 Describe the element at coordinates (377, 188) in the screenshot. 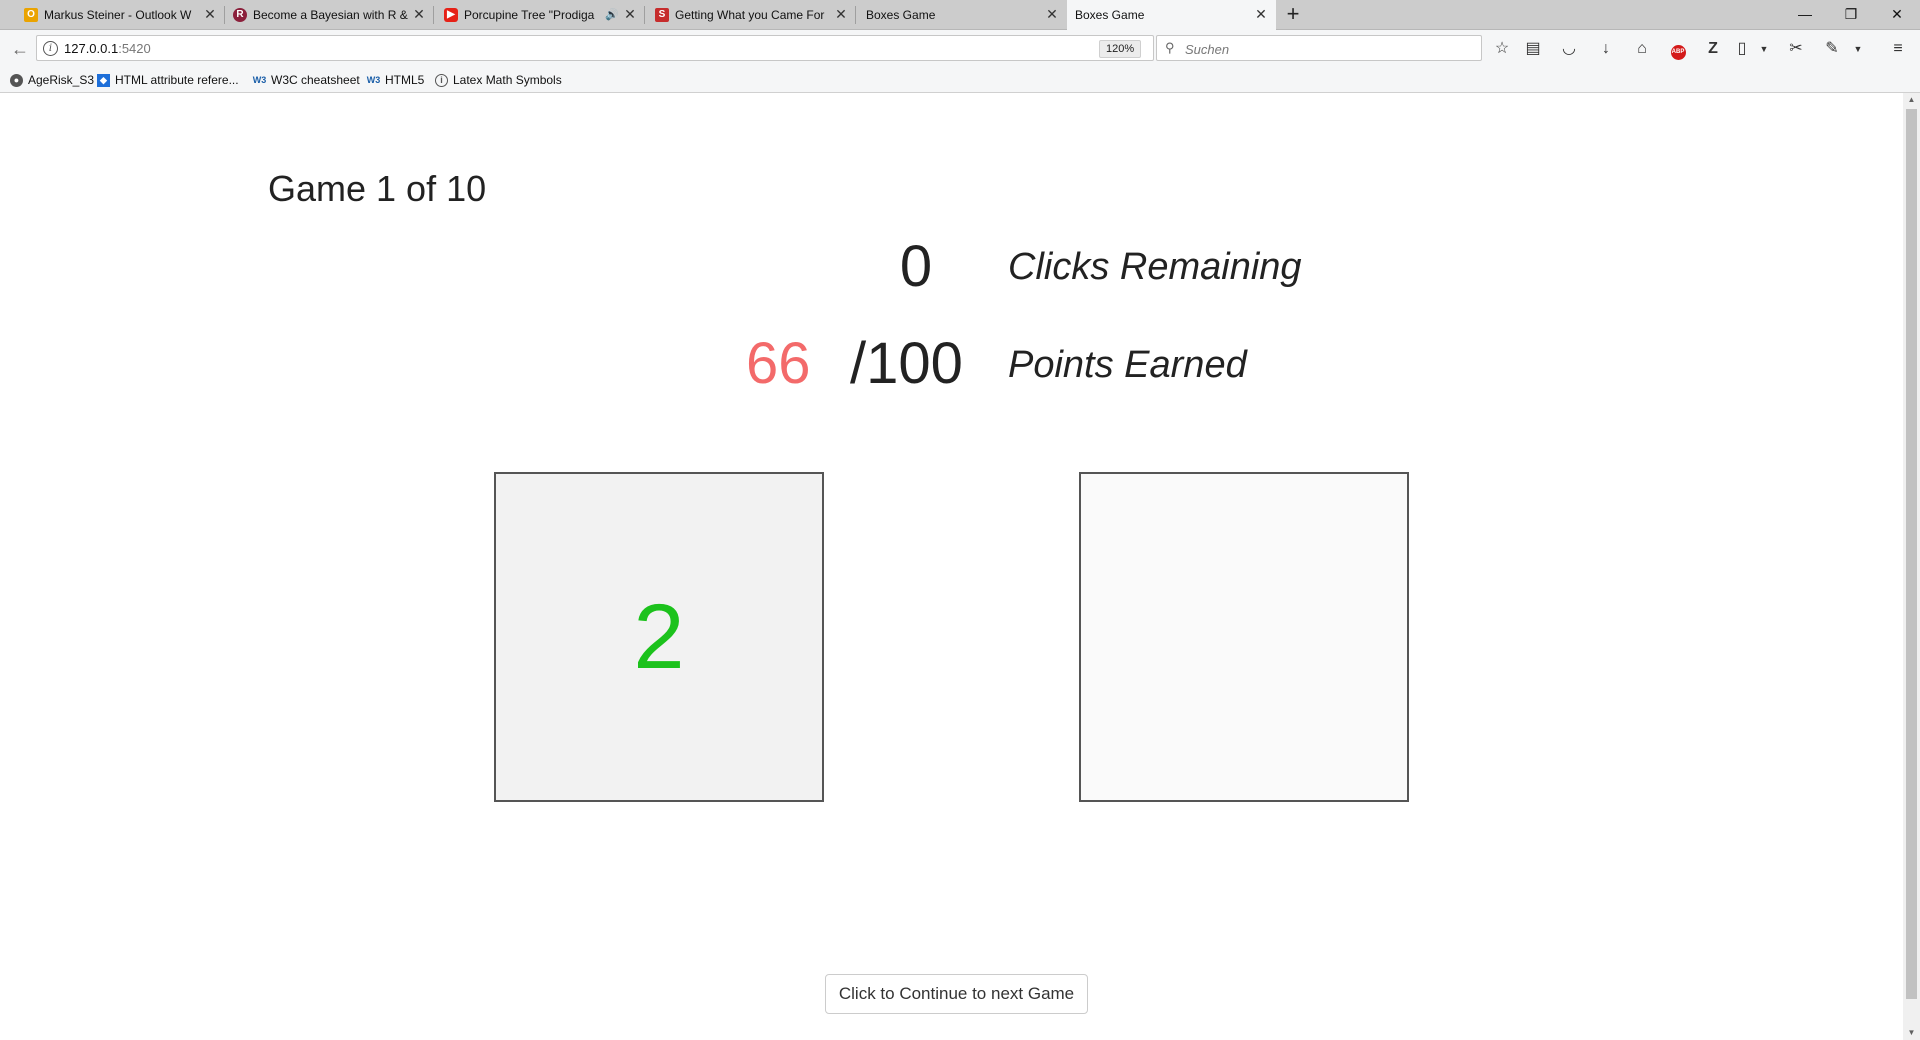

I see `game-title: Game 1 of 10` at that location.